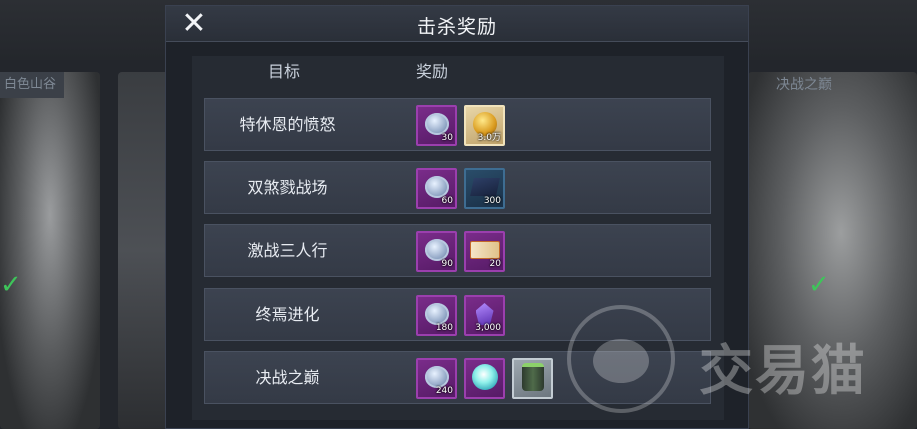 Image resolution: width=917 pixels, height=429 pixels. I want to click on reward-item: 60, so click(436, 188).